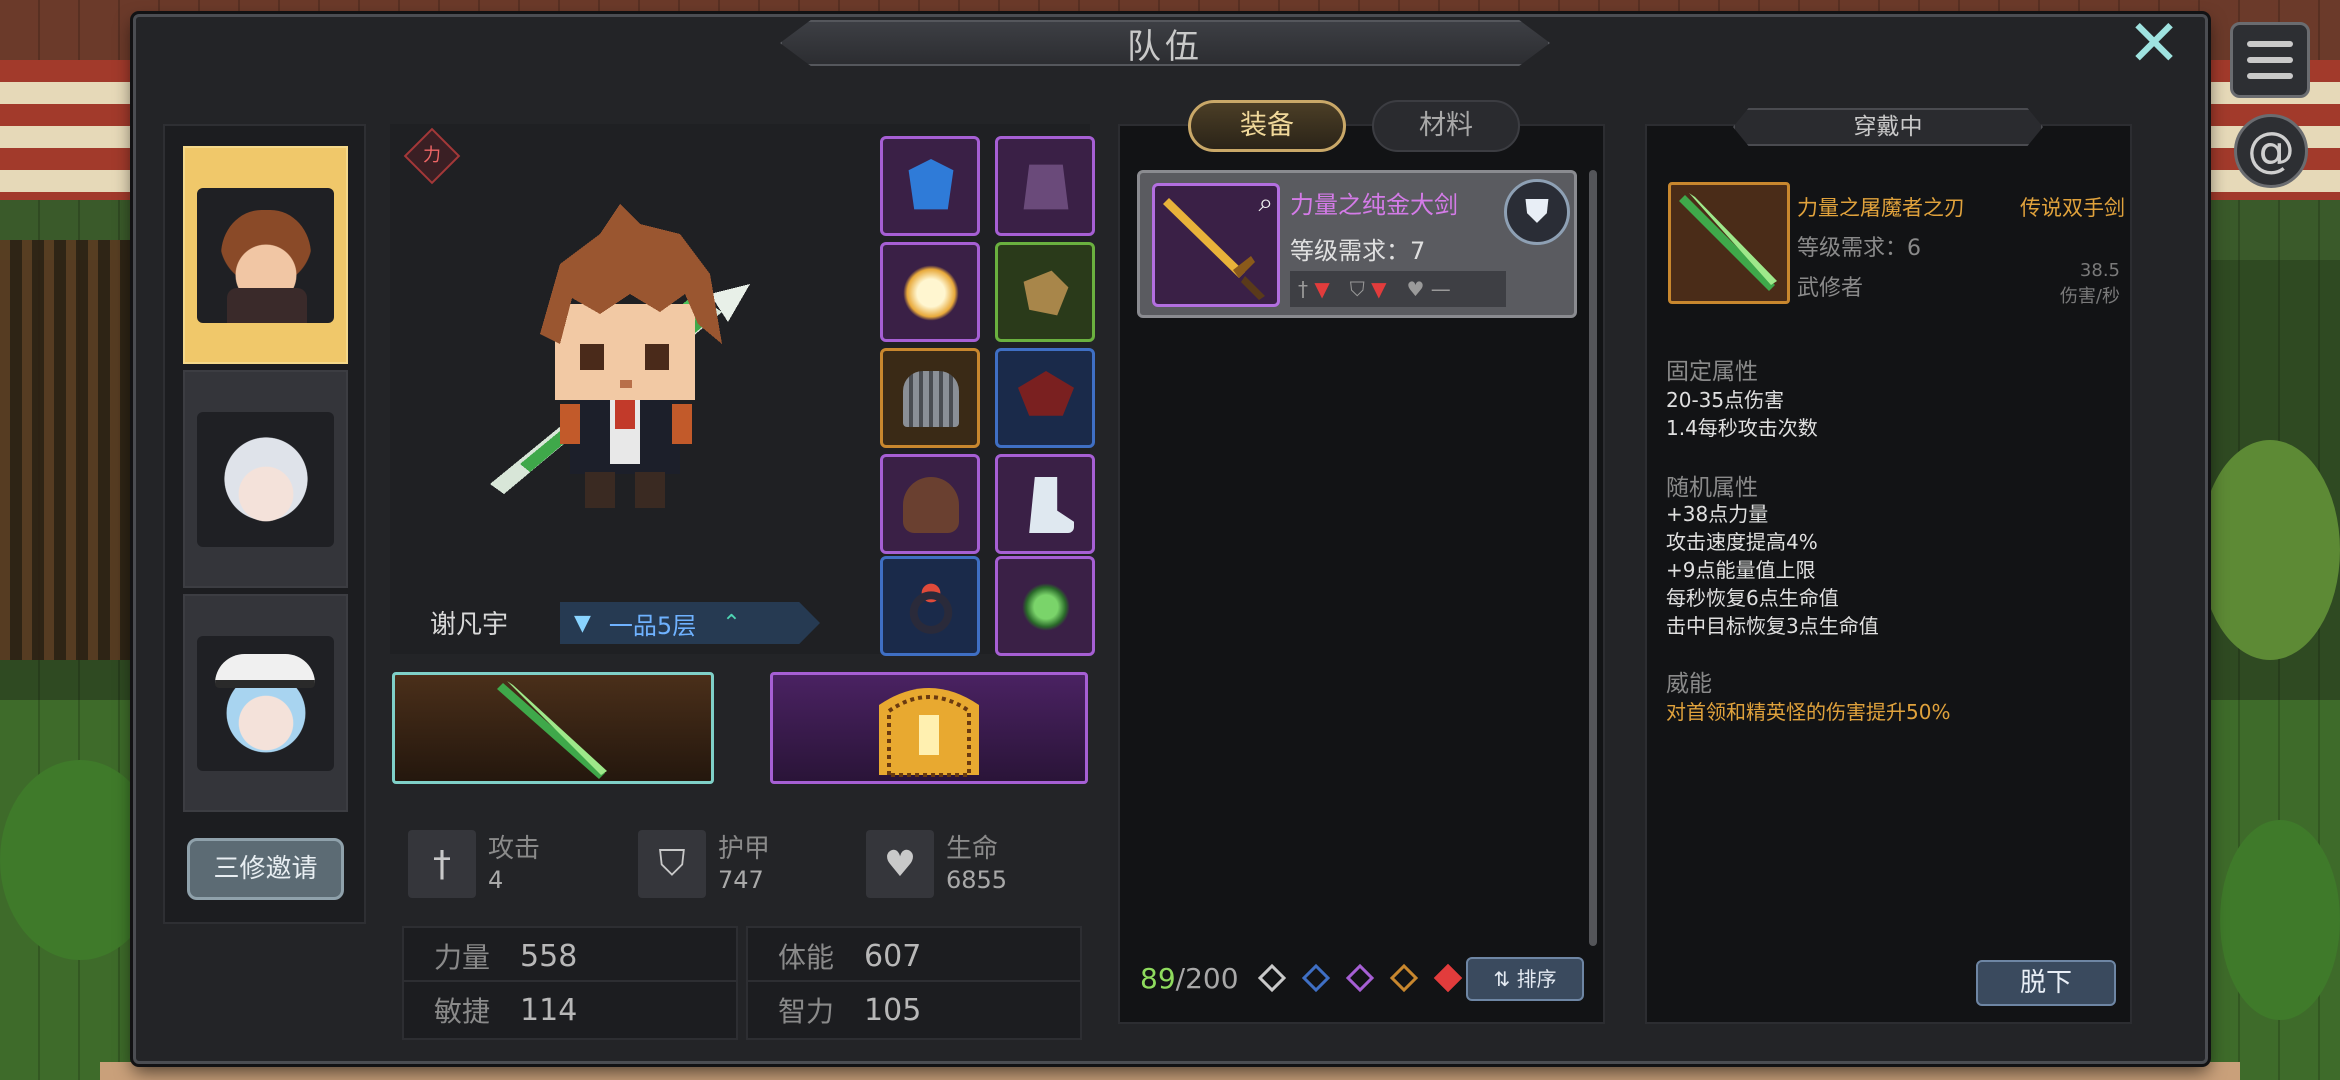 The height and width of the screenshot is (1080, 2340). What do you see at coordinates (570, 1010) in the screenshot?
I see `attr-agility: 敏捷 114` at bounding box center [570, 1010].